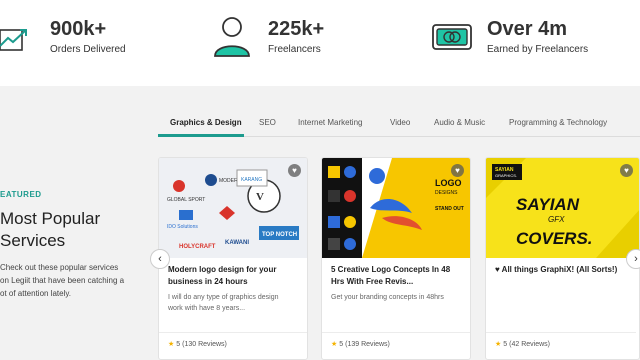 The width and height of the screenshot is (640, 360). I want to click on svg-text: KAWANI, so click(237, 243).